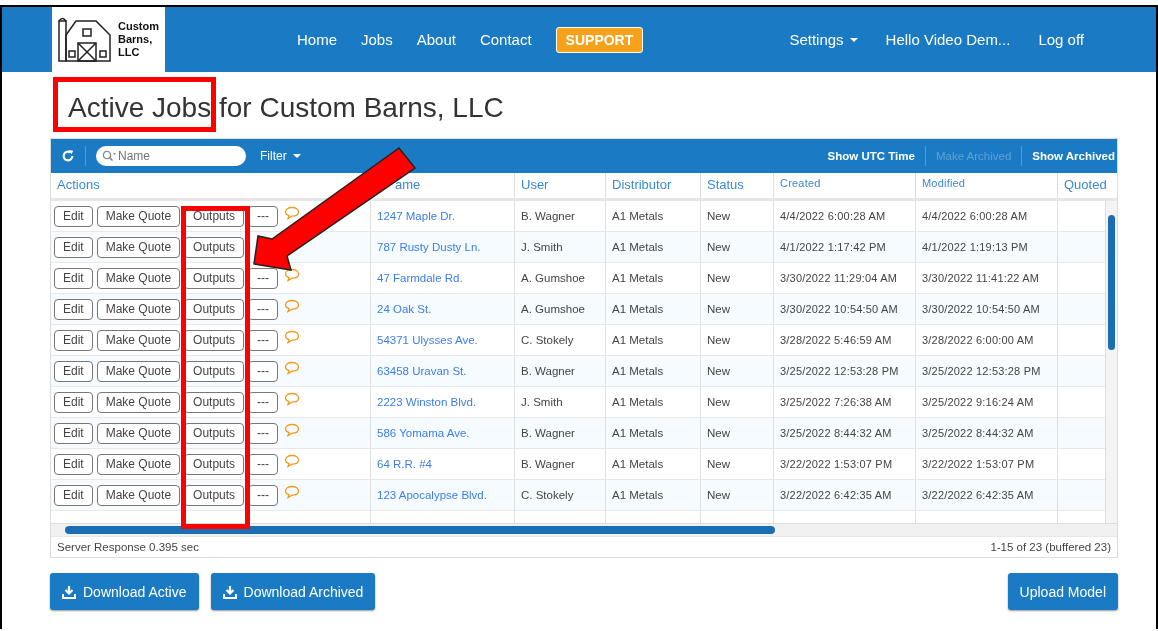 The image size is (1158, 631). I want to click on table-cell: 3/25/2022 8:44:32 AM, so click(836, 433).